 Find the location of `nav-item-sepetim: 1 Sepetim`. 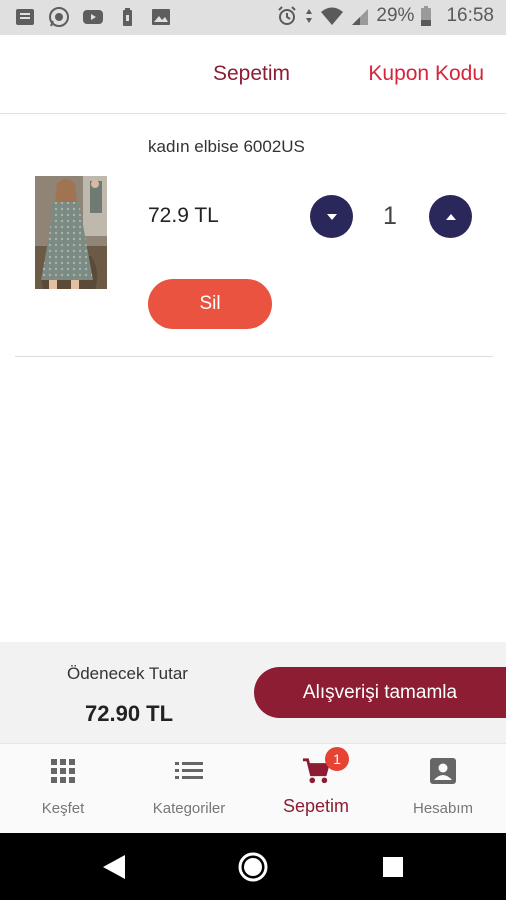

nav-item-sepetim: 1 Sepetim is located at coordinates (316, 789).